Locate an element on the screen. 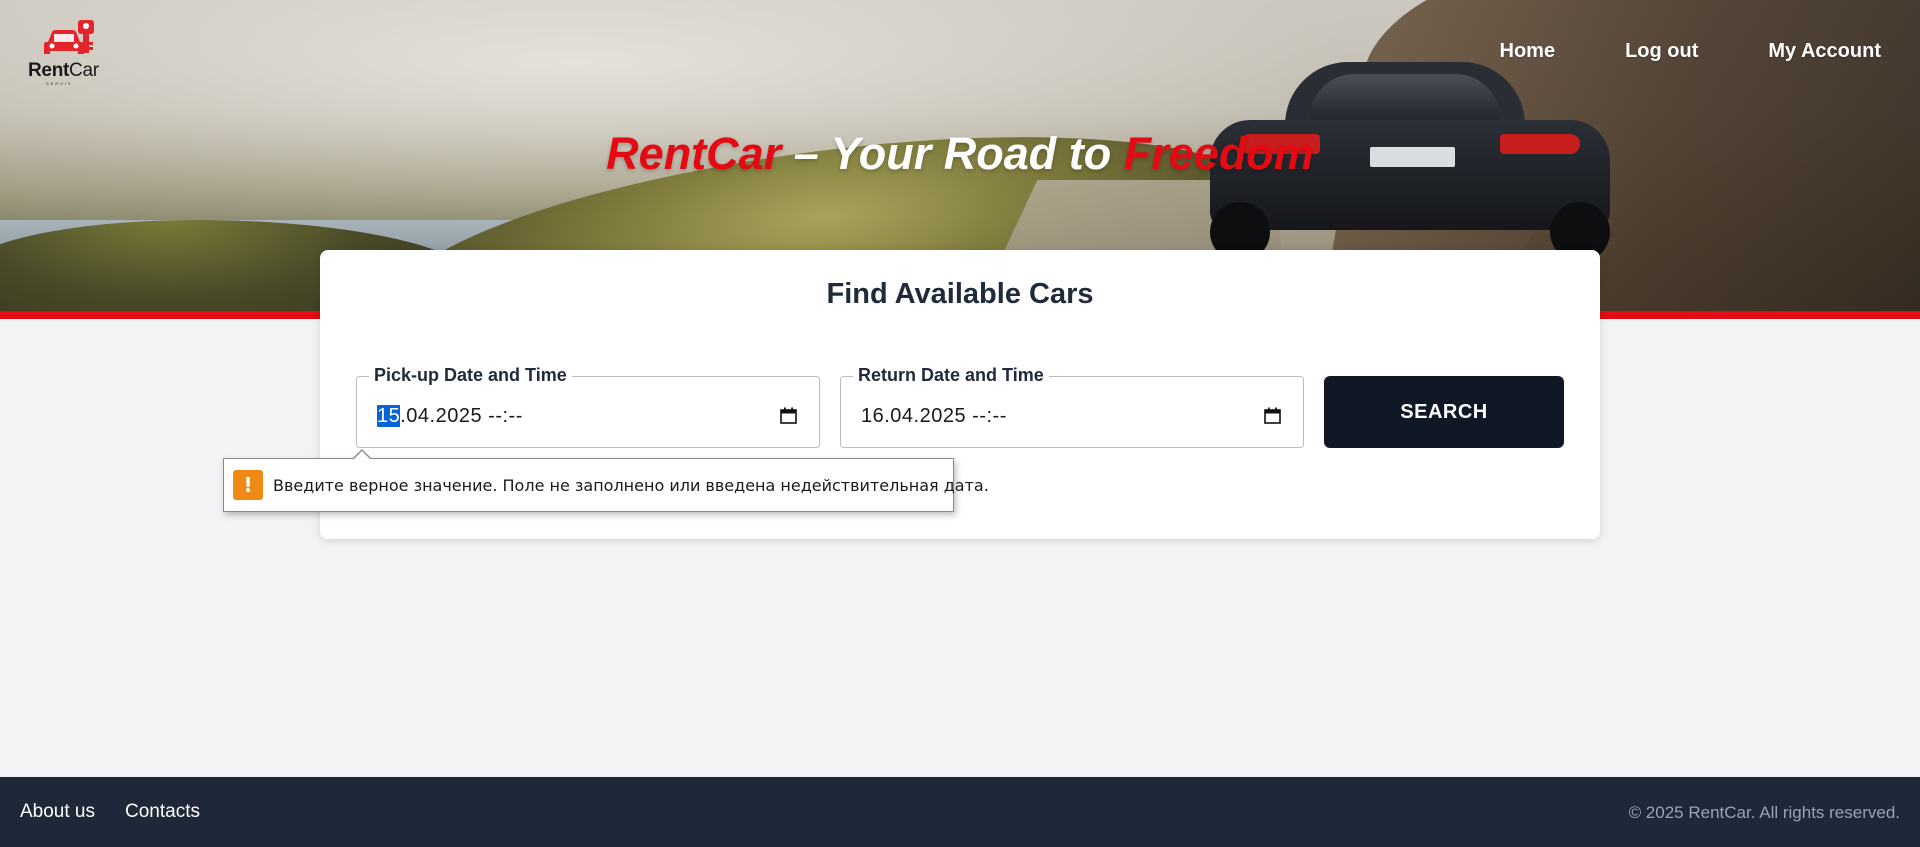 This screenshot has height=847, width=1920. search-card-title: Find Available Cars is located at coordinates (960, 294).